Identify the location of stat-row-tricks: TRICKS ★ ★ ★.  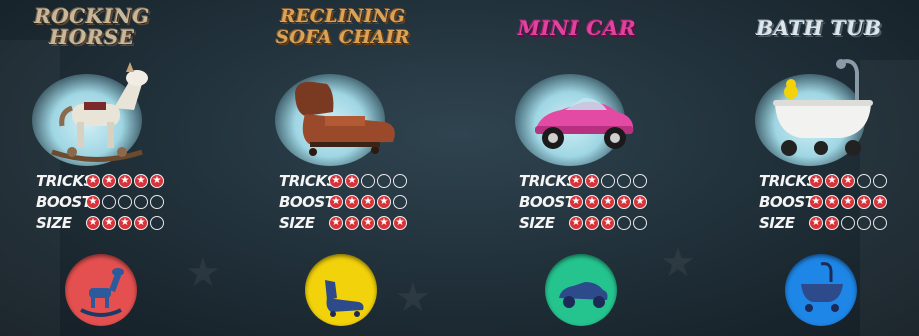
(823, 180).